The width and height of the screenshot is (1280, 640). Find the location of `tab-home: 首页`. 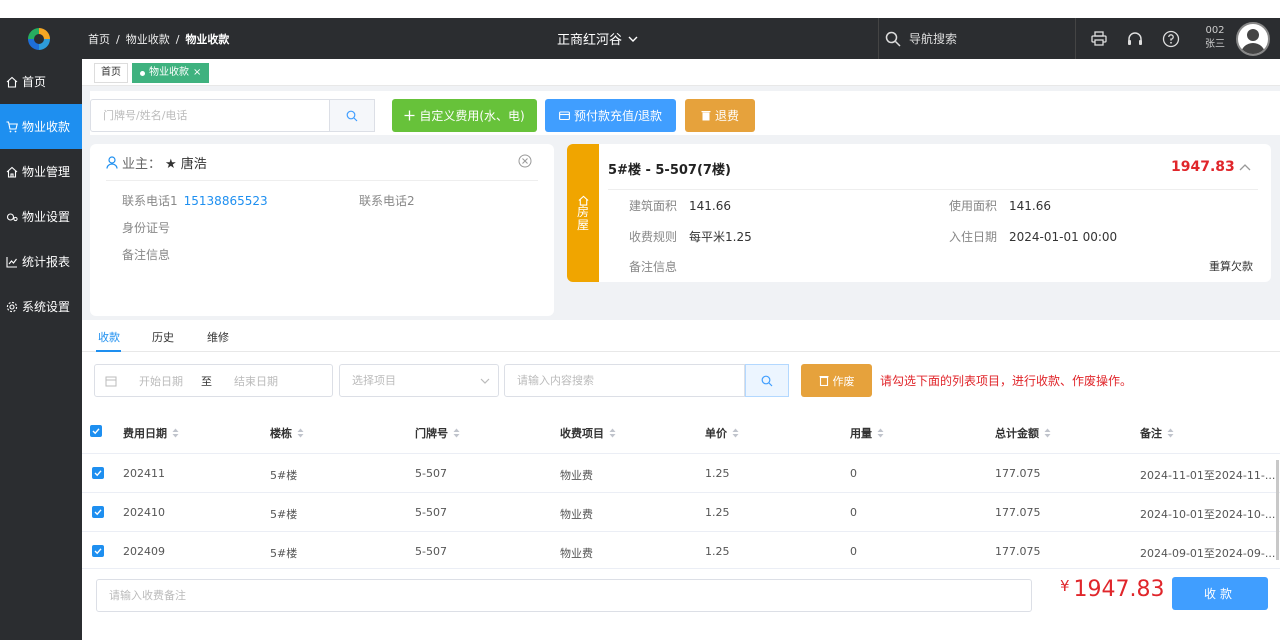

tab-home: 首页 is located at coordinates (111, 73).